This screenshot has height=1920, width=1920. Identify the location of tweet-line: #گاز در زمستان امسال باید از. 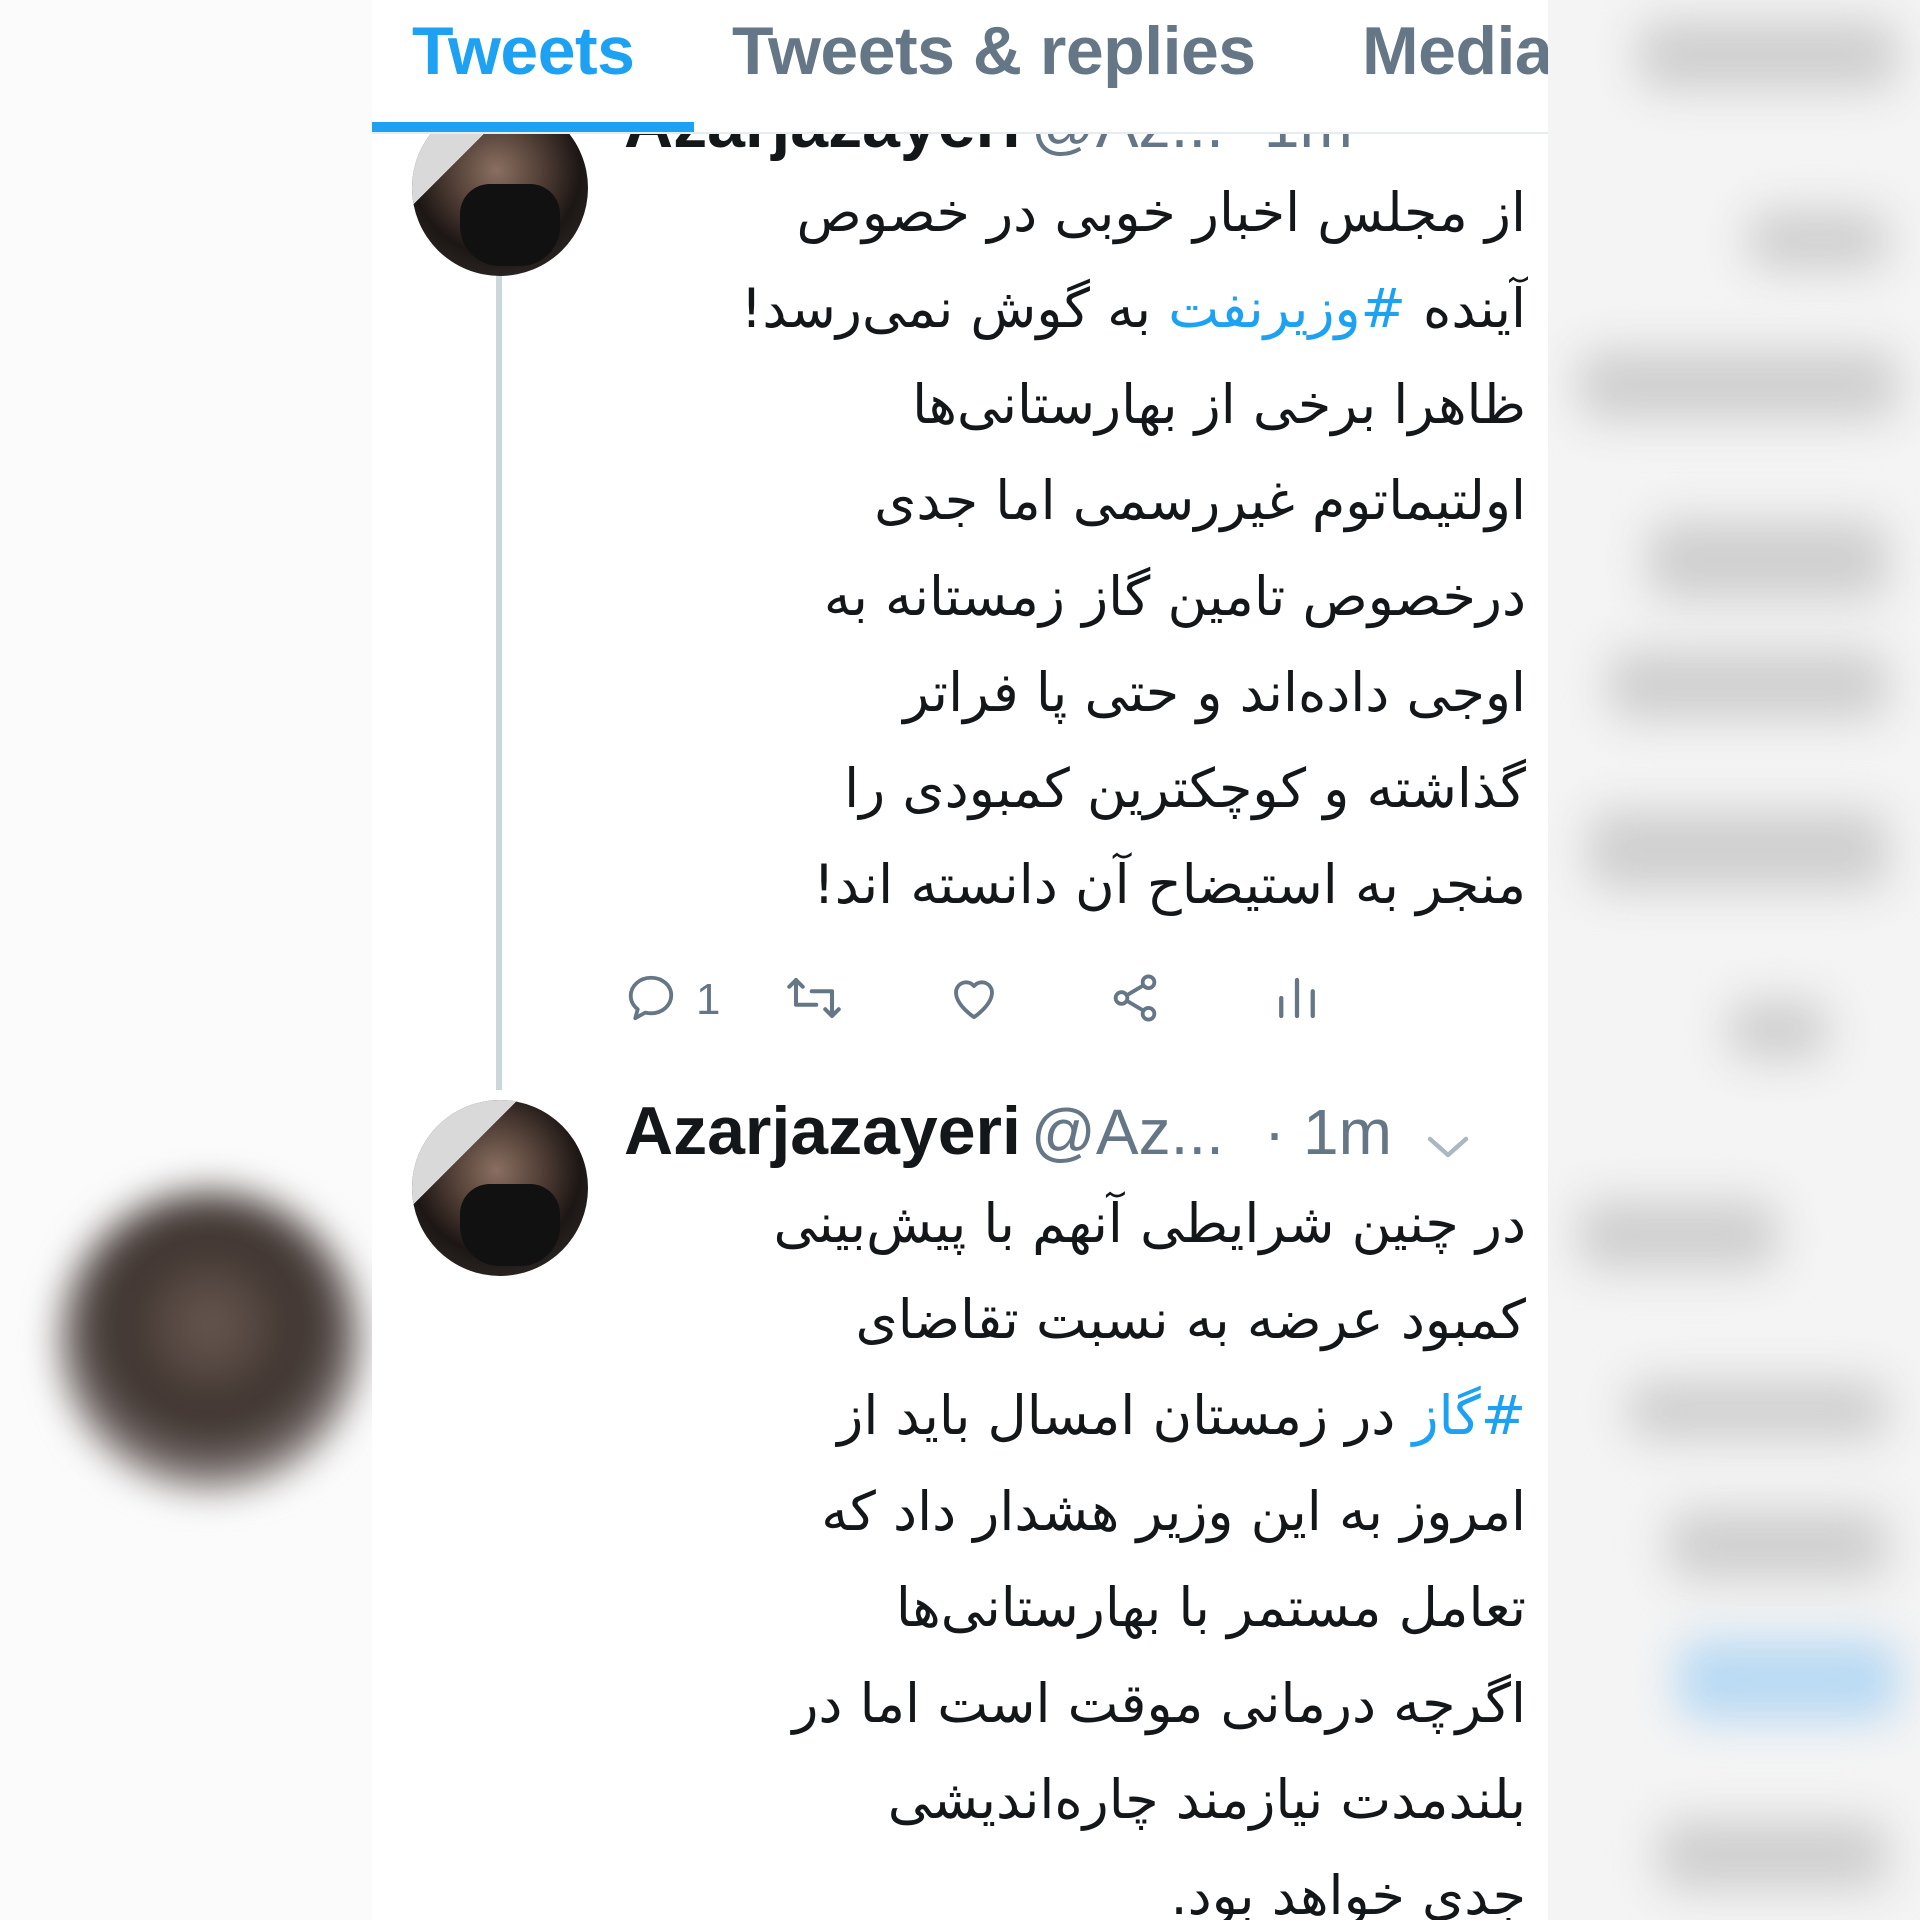
(1149, 1416).